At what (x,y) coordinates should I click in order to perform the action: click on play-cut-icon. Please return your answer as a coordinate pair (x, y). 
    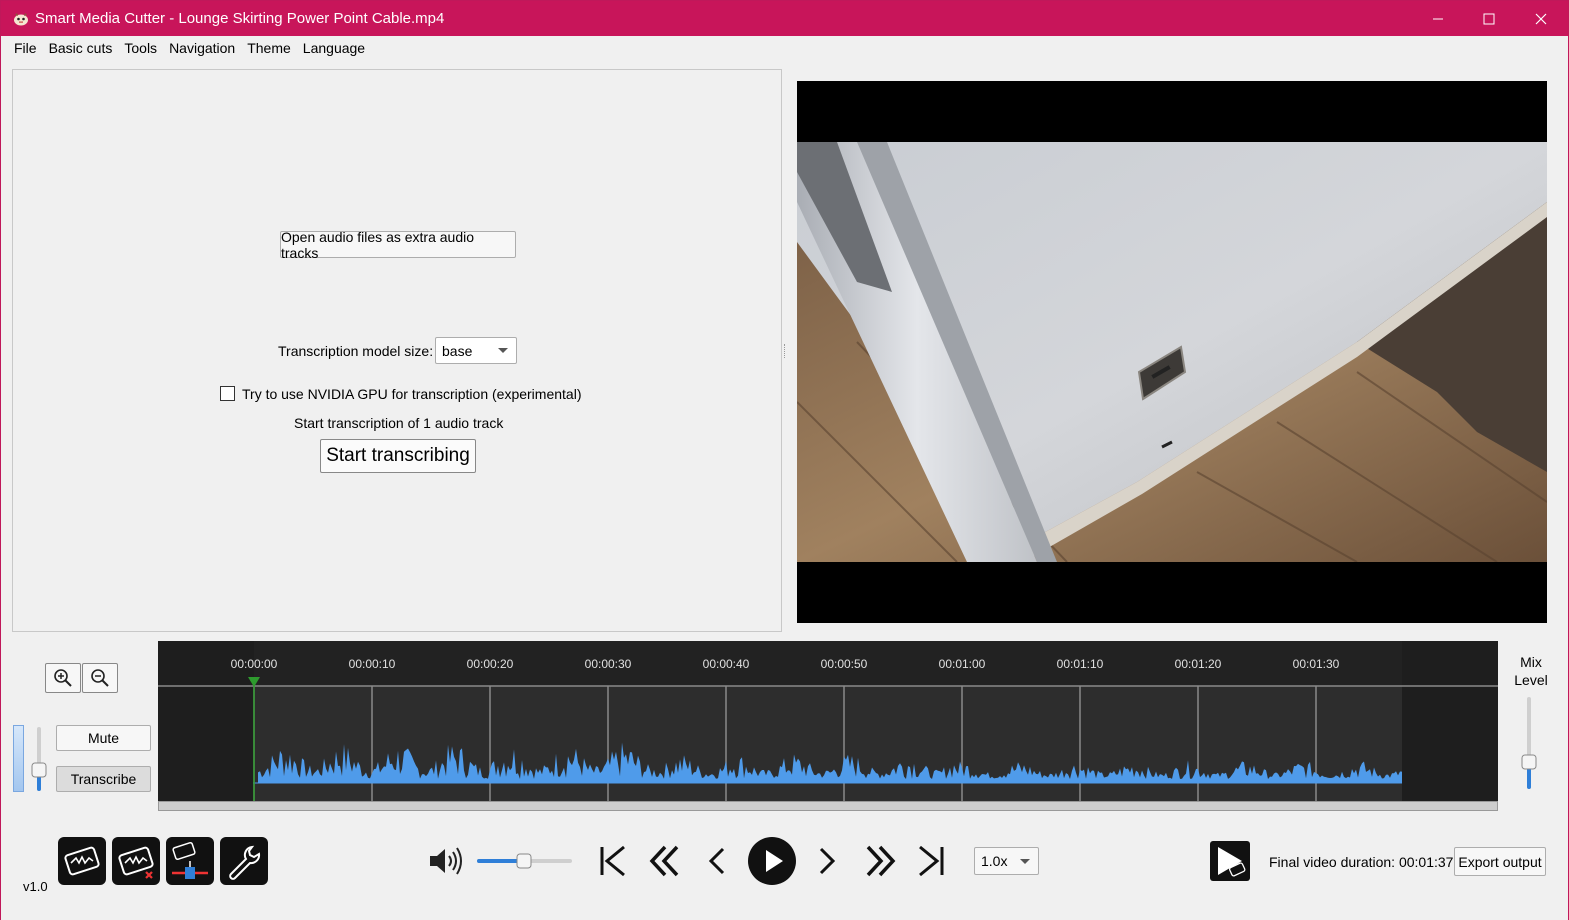
    Looking at the image, I should click on (1232, 862).